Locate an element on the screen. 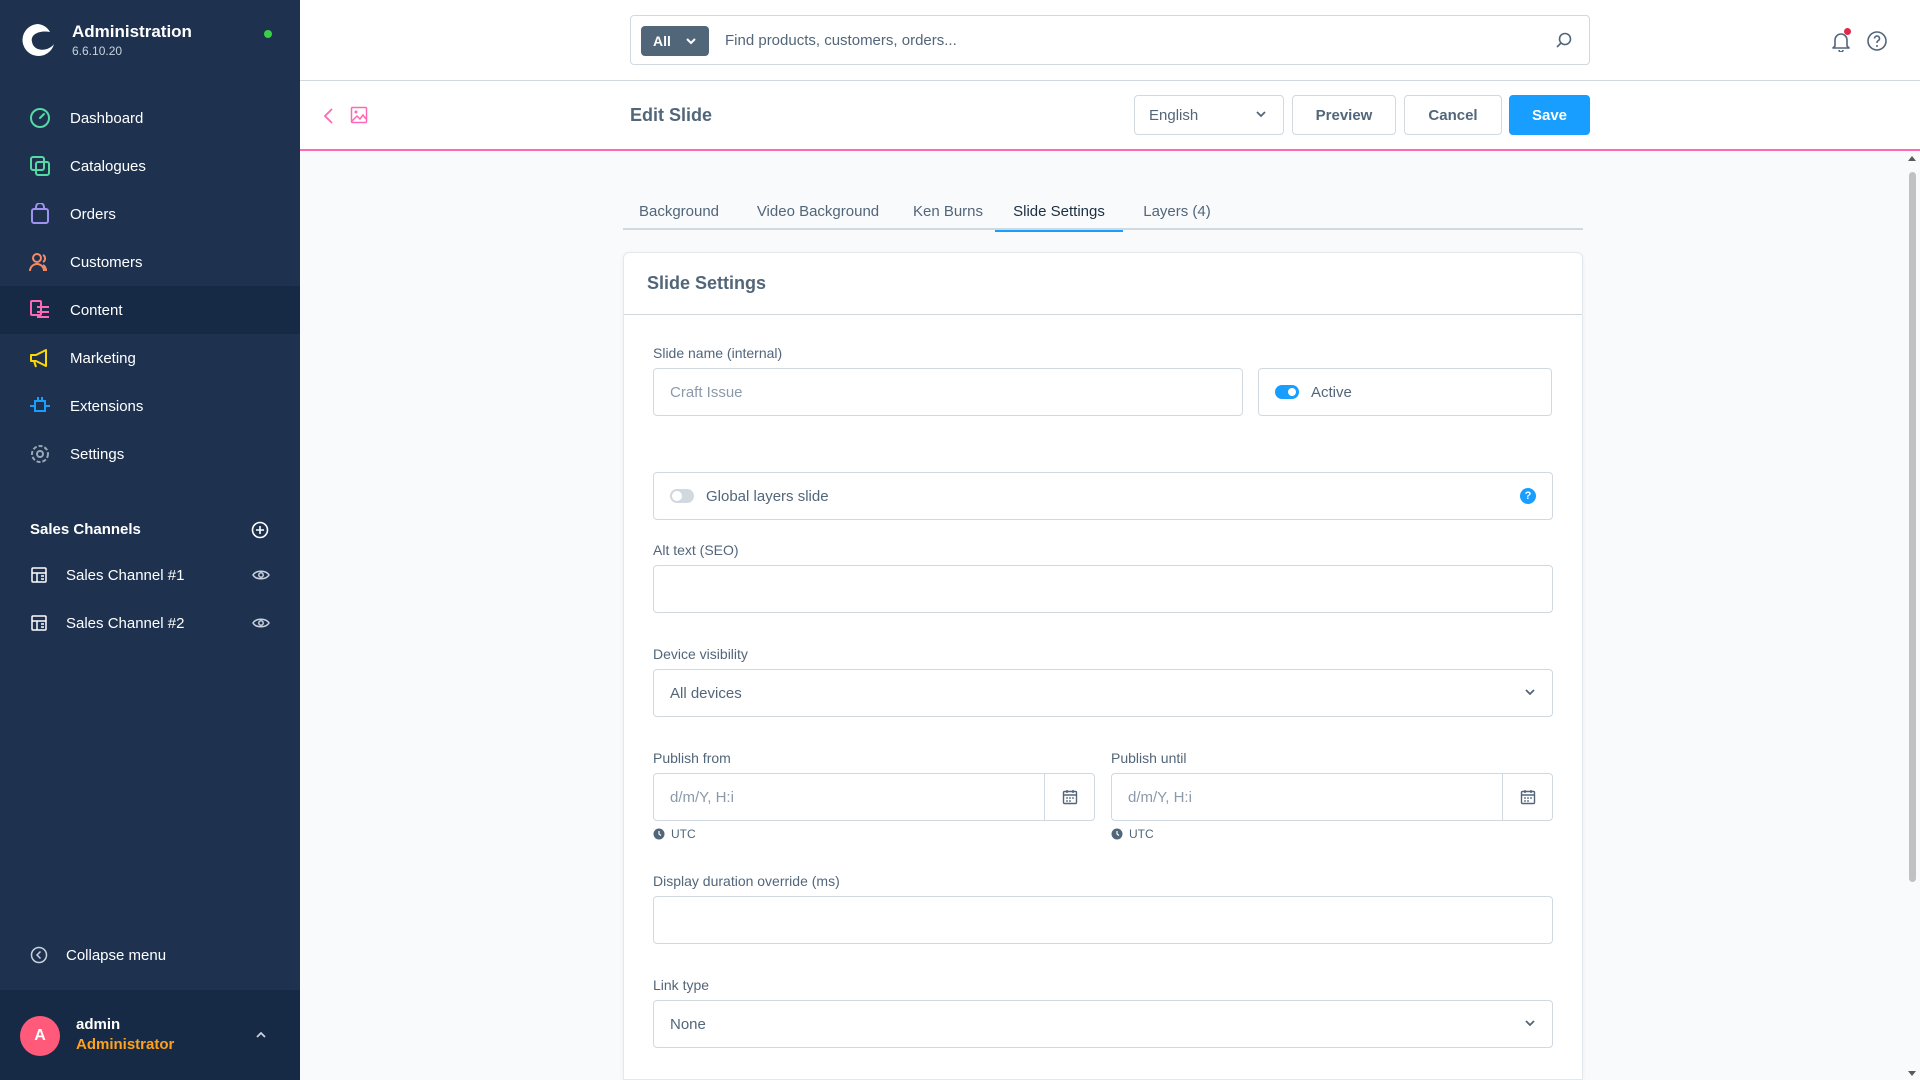  app-version: 6.6.10.20 is located at coordinates (97, 51).